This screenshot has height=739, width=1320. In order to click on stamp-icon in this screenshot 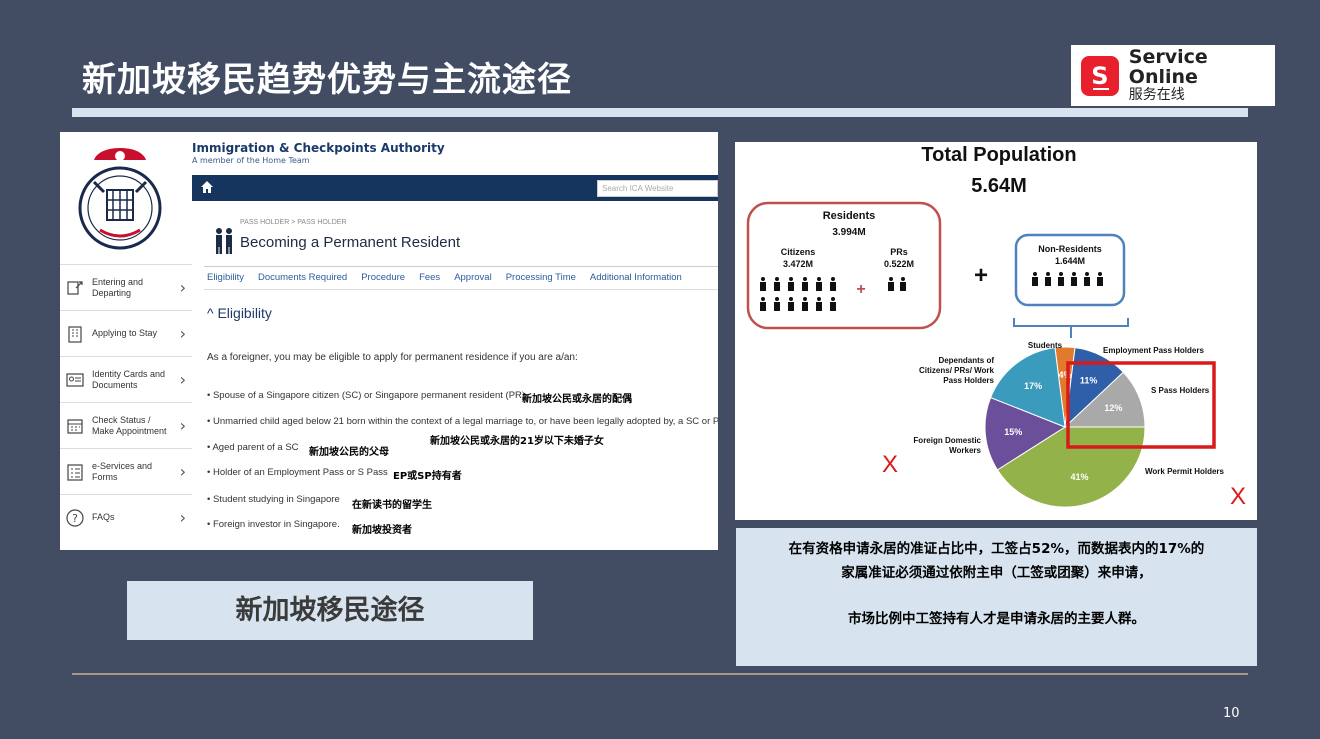, I will do `click(75, 288)`.